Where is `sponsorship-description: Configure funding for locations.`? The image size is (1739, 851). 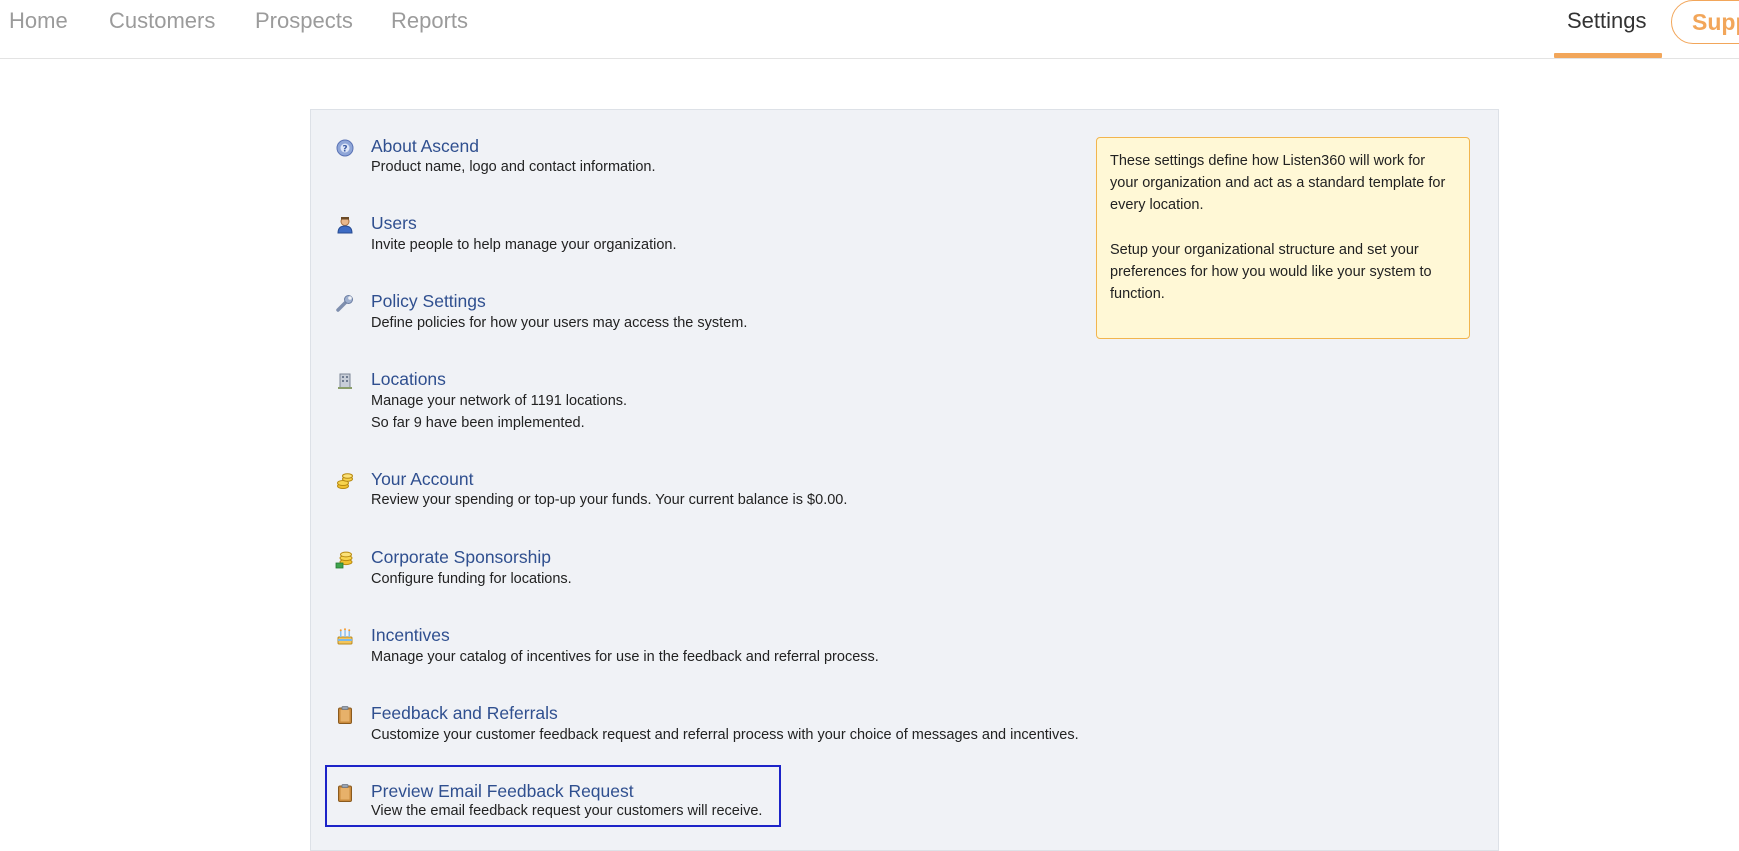
sponsorship-description: Configure funding for locations. is located at coordinates (471, 579).